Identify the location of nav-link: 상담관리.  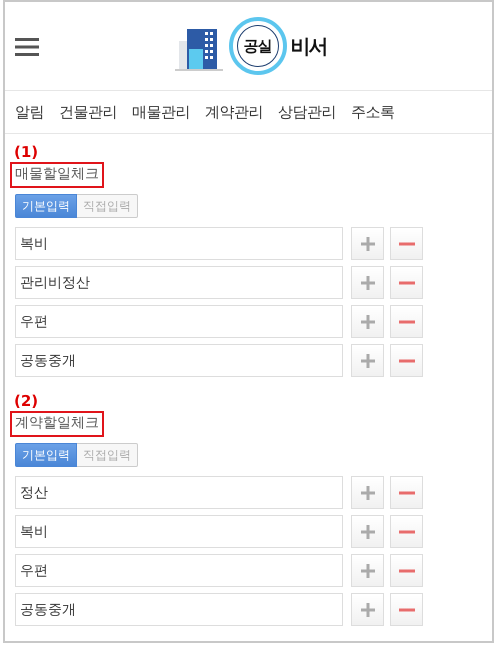
(307, 112).